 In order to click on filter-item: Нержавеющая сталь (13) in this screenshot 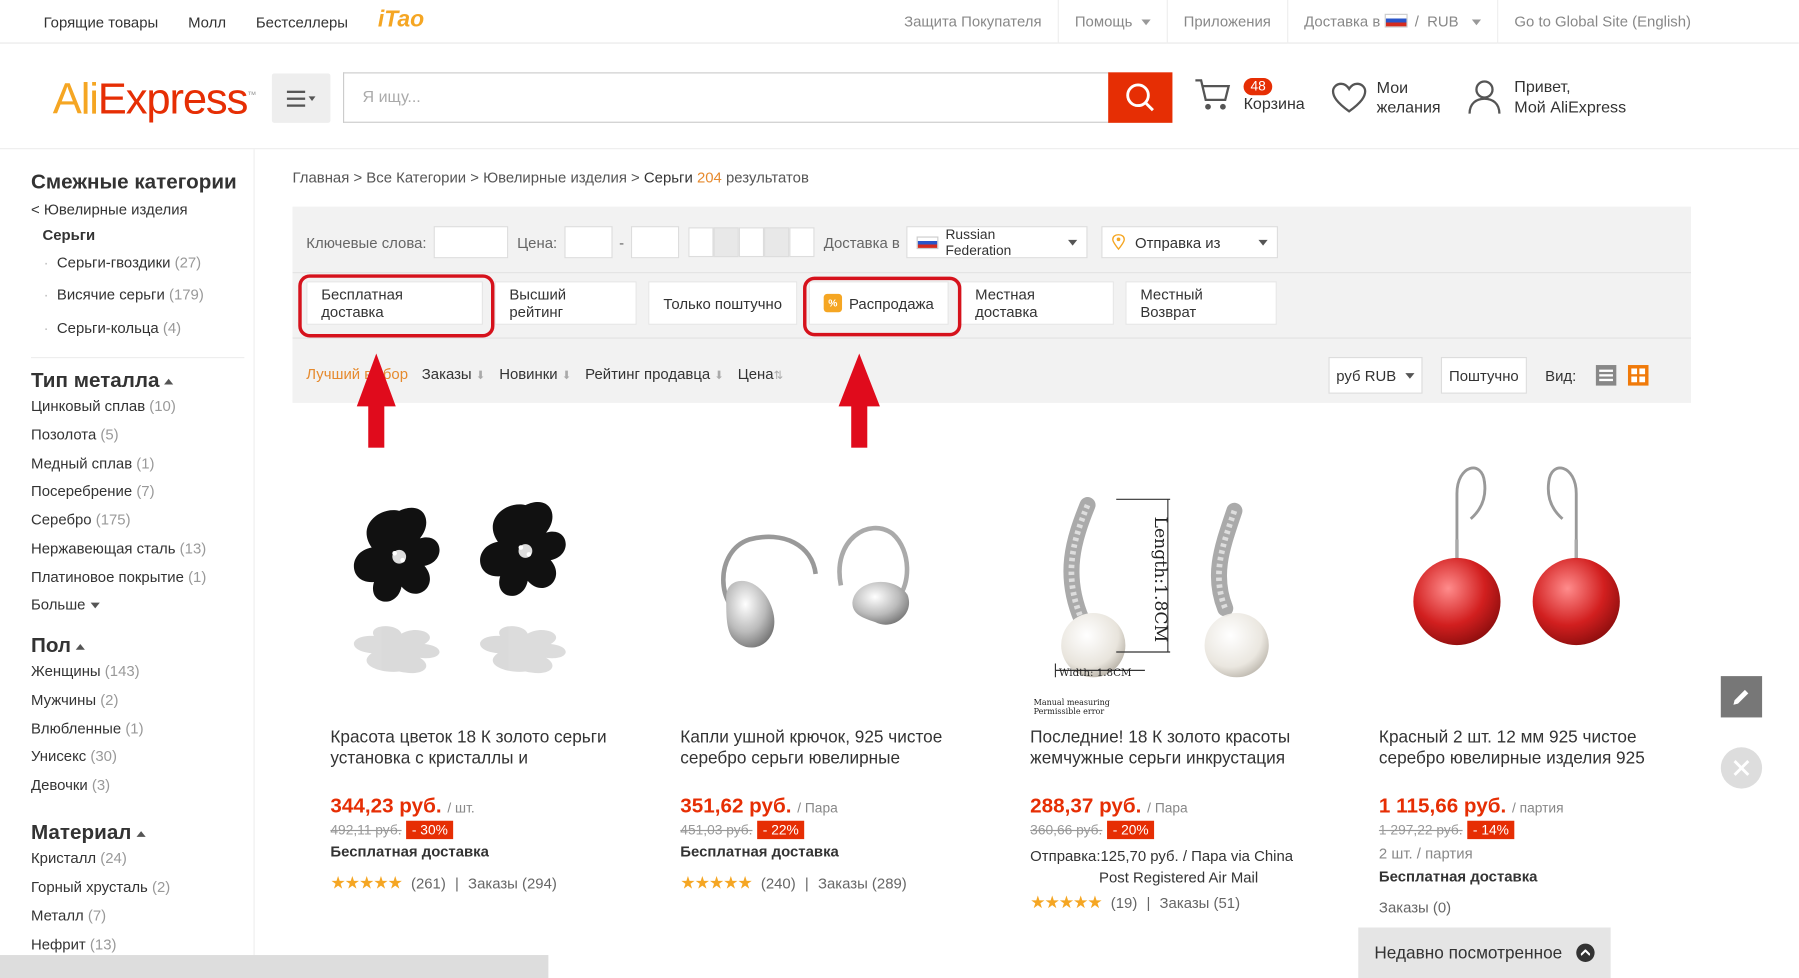, I will do `click(118, 548)`.